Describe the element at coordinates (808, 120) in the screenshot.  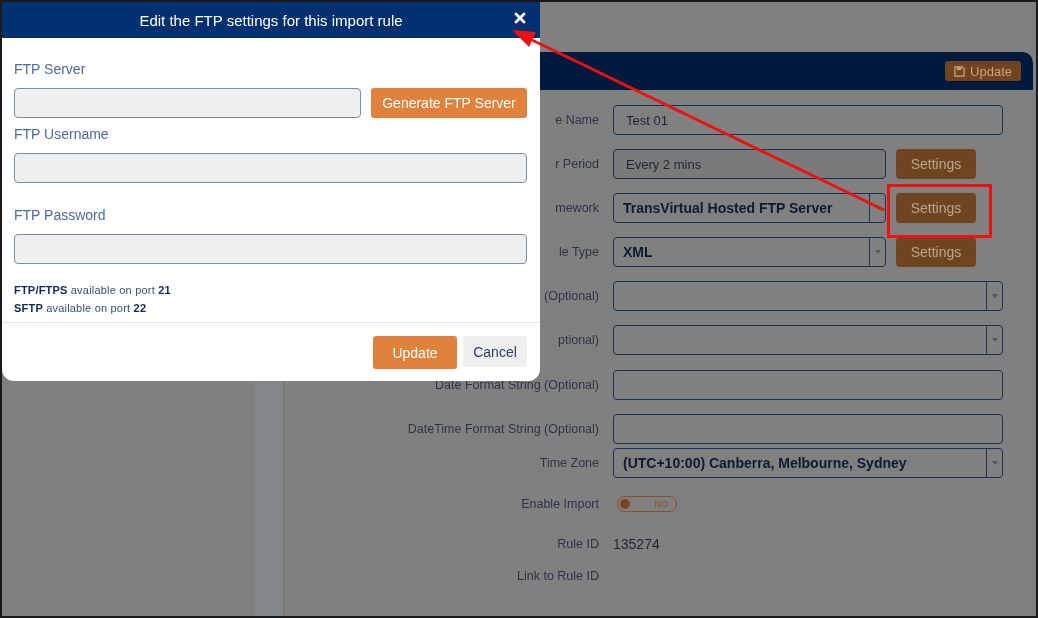
I see `text-field: Test 01` at that location.